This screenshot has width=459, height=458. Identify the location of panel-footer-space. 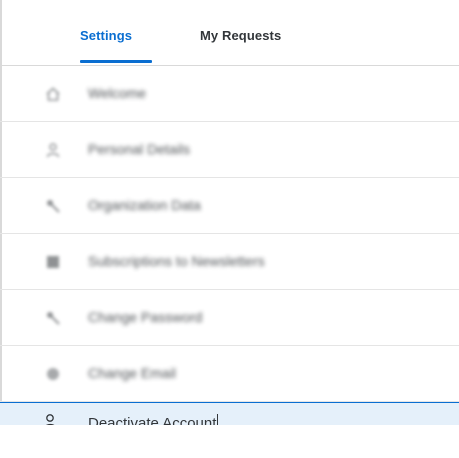
(229, 441).